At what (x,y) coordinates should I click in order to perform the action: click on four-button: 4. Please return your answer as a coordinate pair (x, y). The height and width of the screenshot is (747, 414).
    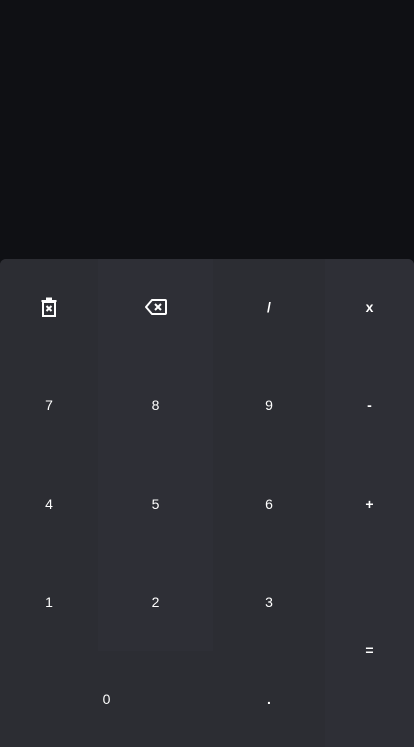
    Looking at the image, I should click on (49, 503).